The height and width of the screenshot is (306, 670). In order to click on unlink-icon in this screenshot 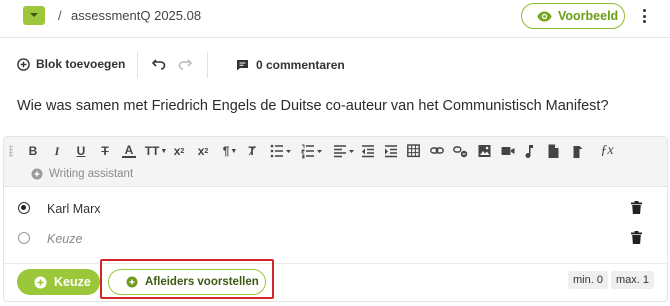, I will do `click(460, 151)`.